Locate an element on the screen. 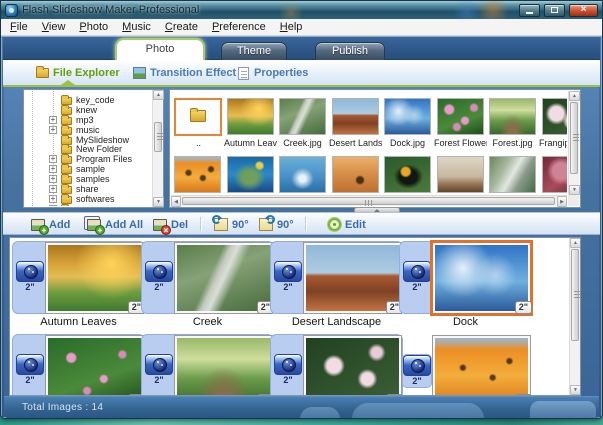 The image size is (603, 425). tree-item: knew is located at coordinates (88, 109).